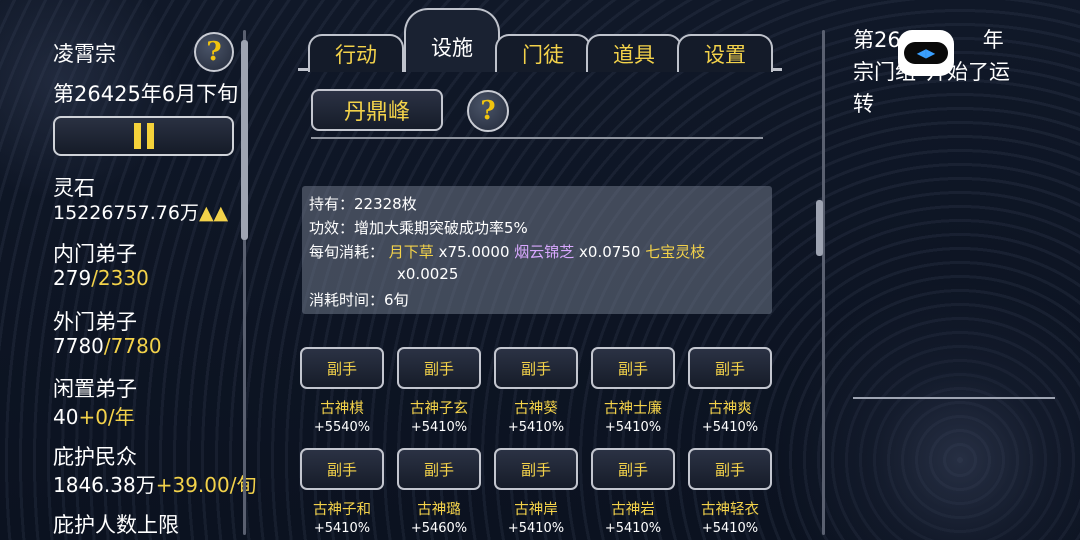 This screenshot has width=1080, height=540. Describe the element at coordinates (418, 228) in the screenshot. I see `effect-text: 功效：增加大乘期突破成功率5%` at that location.